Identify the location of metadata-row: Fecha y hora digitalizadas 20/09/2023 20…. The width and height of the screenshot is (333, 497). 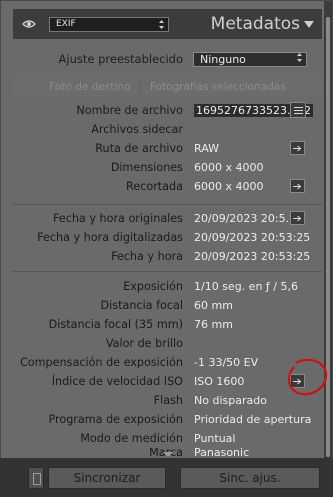
(167, 237).